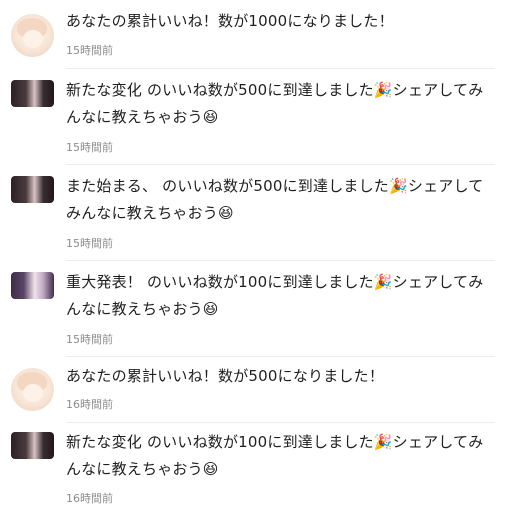 The height and width of the screenshot is (512, 509). I want to click on notification-text: あなたの累計いいね！数が500になりました！, so click(225, 376).